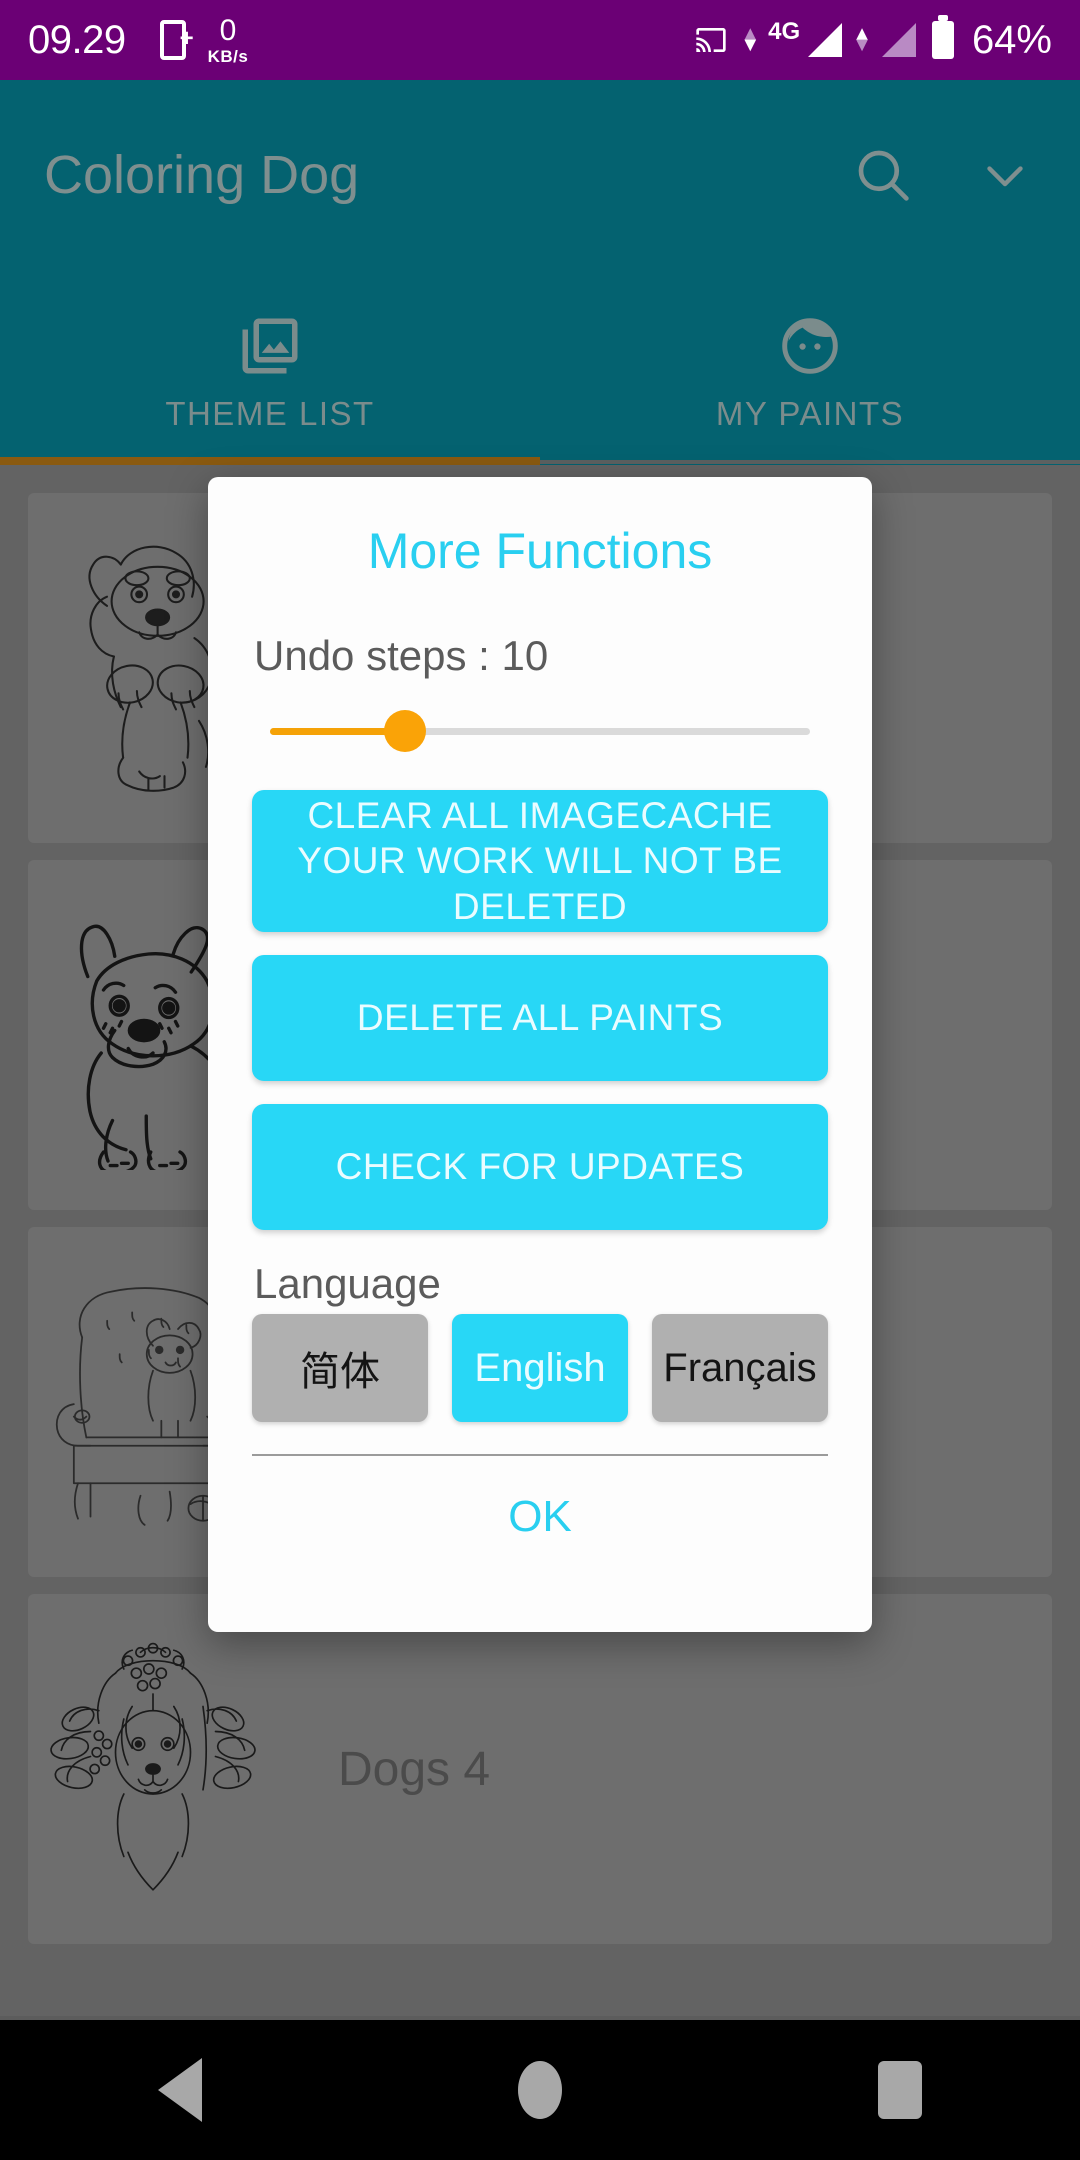  What do you see at coordinates (810, 413) in the screenshot?
I see `tab-label-my-paints: MY PAINTS` at bounding box center [810, 413].